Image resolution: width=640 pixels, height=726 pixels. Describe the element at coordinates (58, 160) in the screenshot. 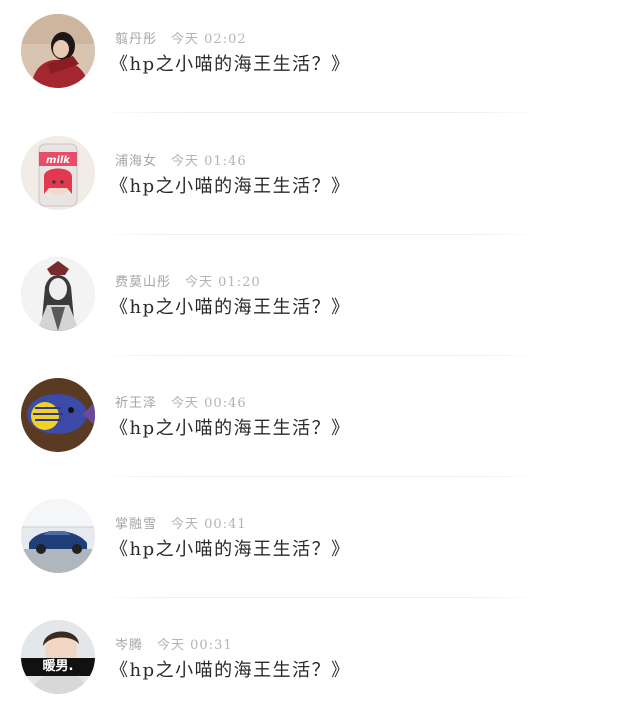

I see `svg-text: milk` at that location.